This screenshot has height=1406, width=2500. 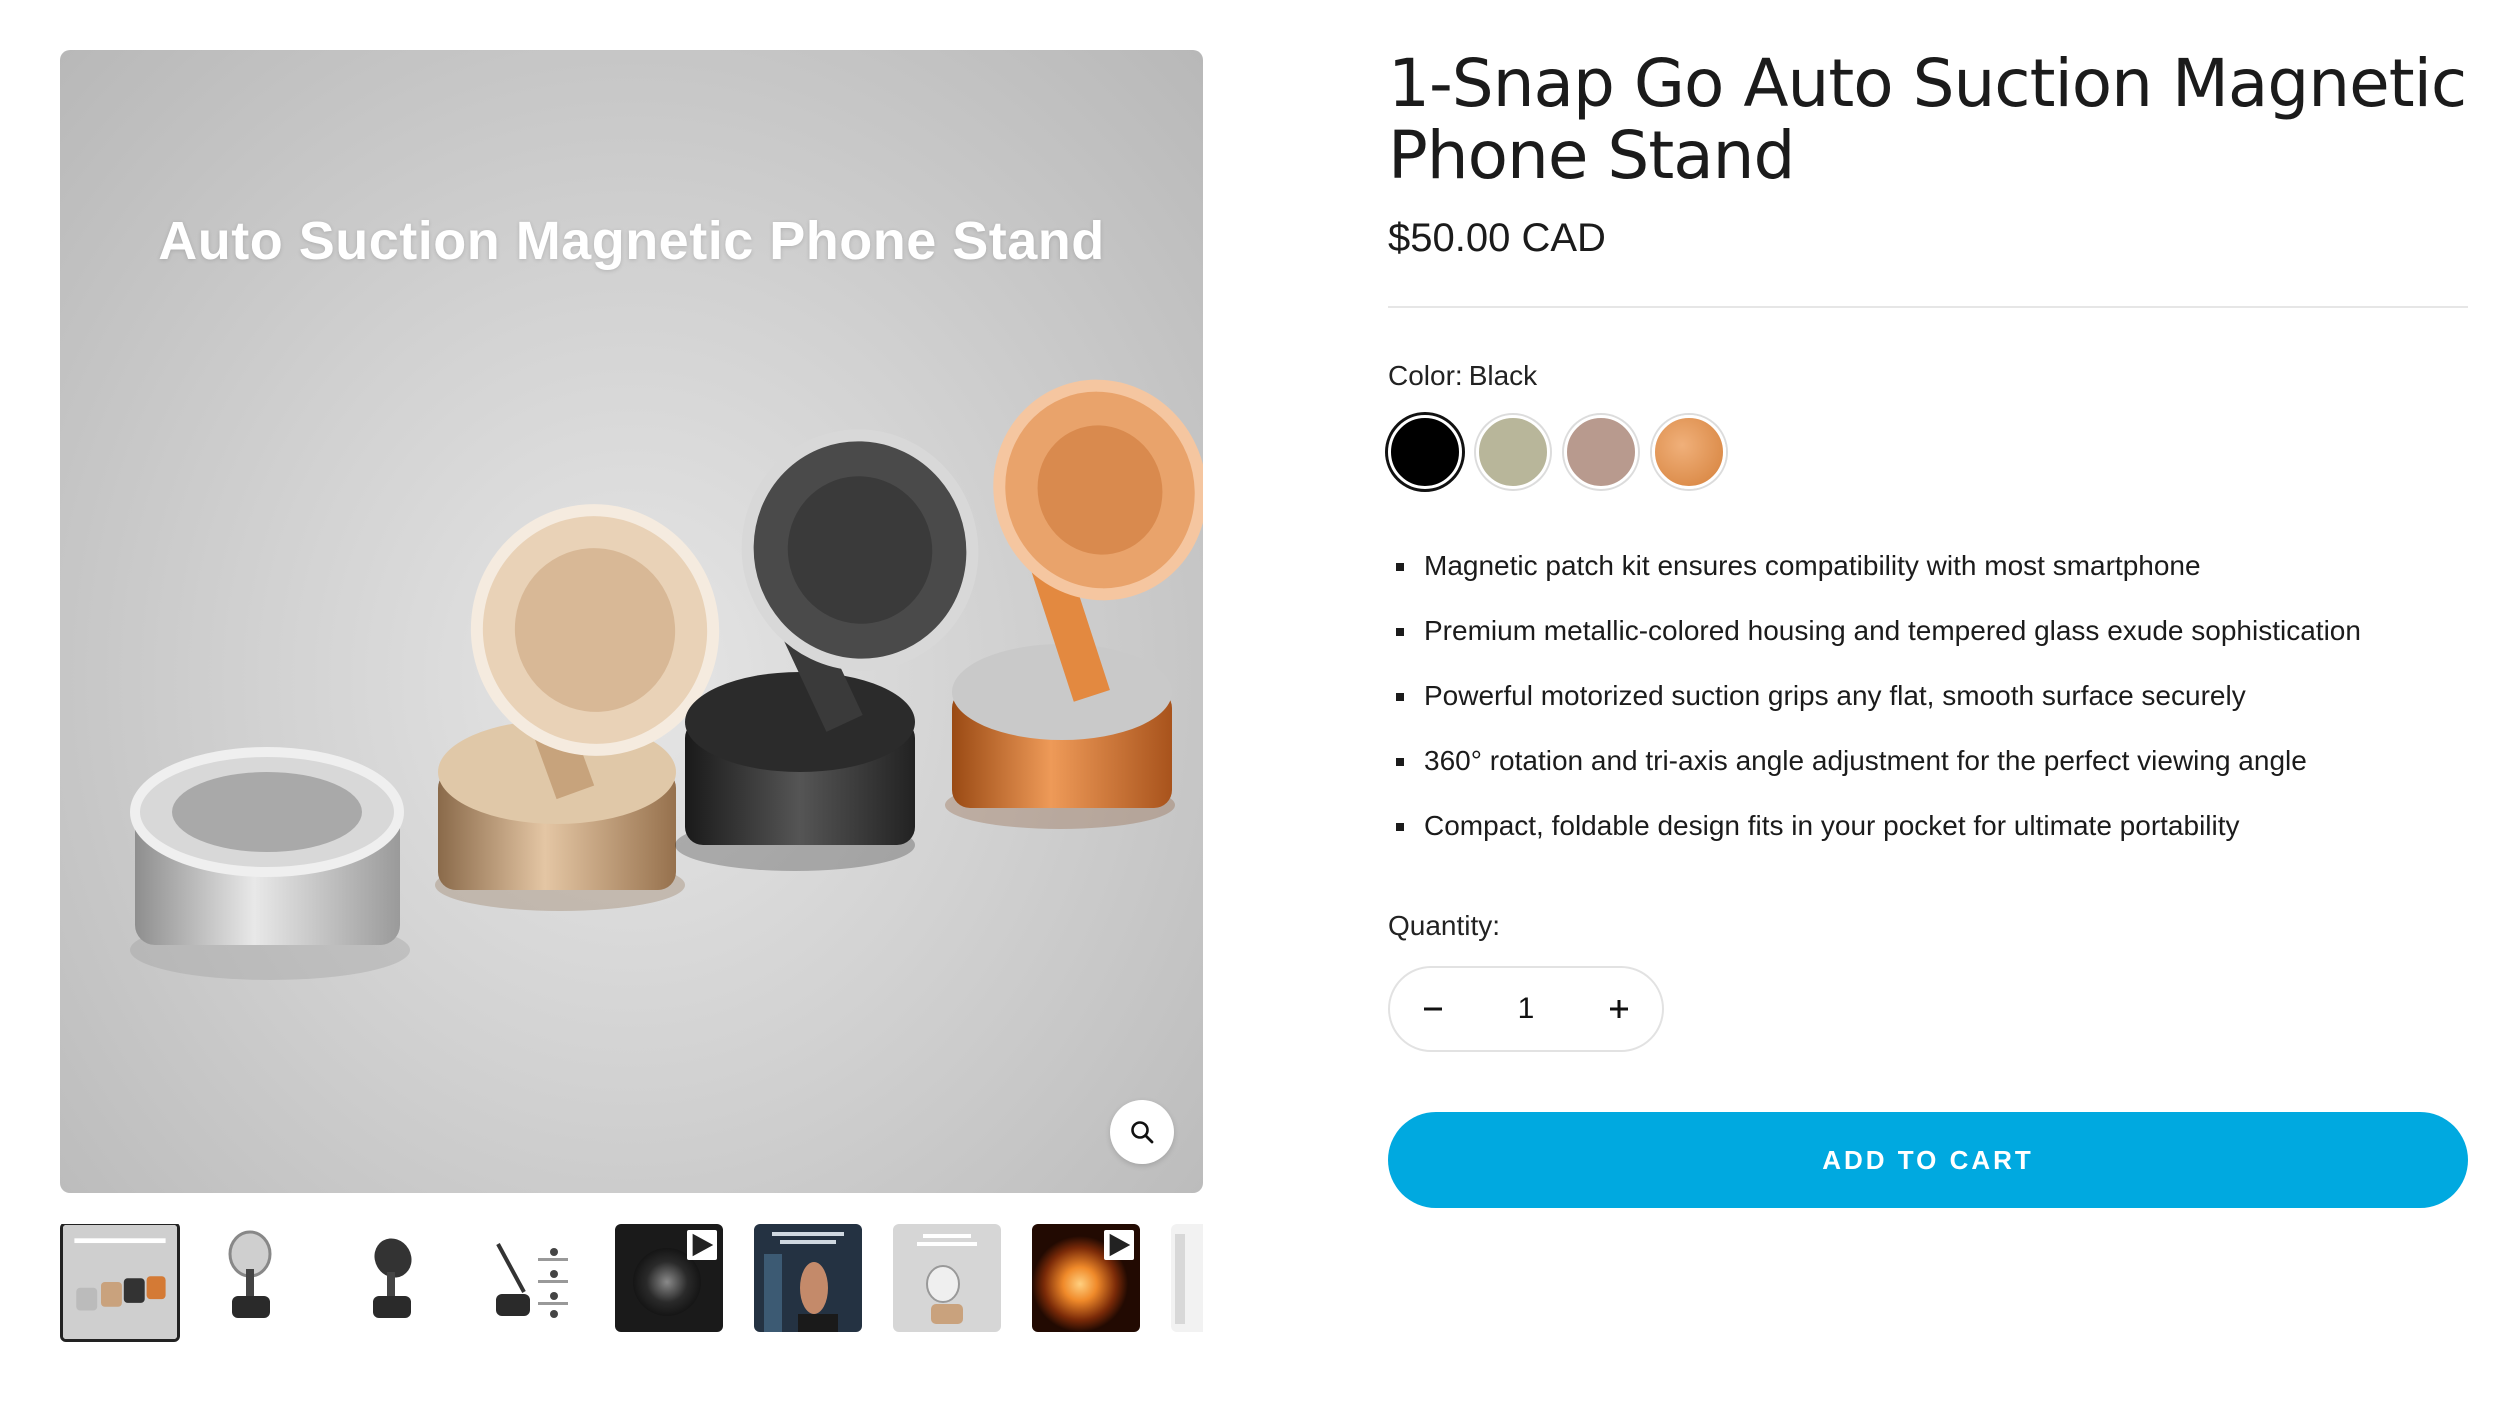 I want to click on thumbnail-strip, so click(x=631, y=1286).